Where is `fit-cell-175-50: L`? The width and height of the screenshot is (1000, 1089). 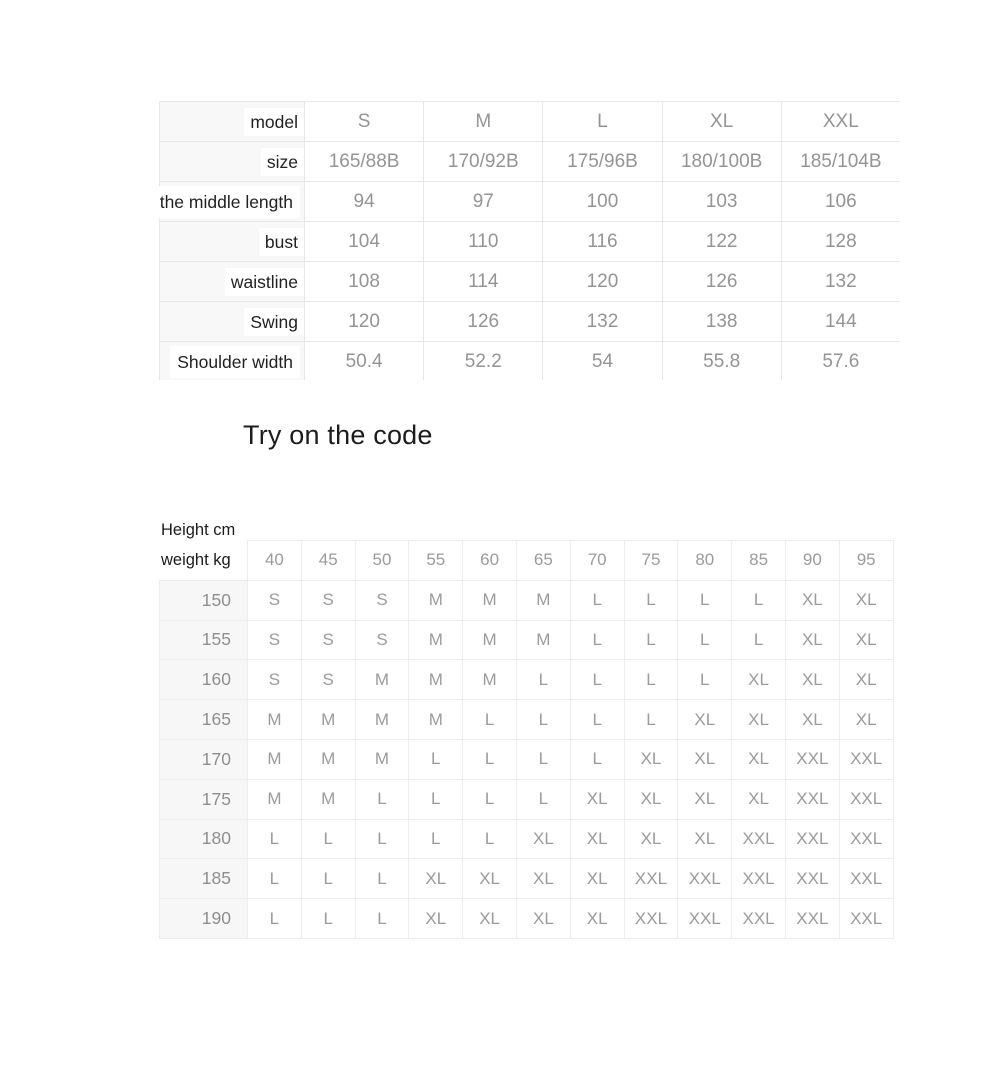 fit-cell-175-50: L is located at coordinates (382, 799).